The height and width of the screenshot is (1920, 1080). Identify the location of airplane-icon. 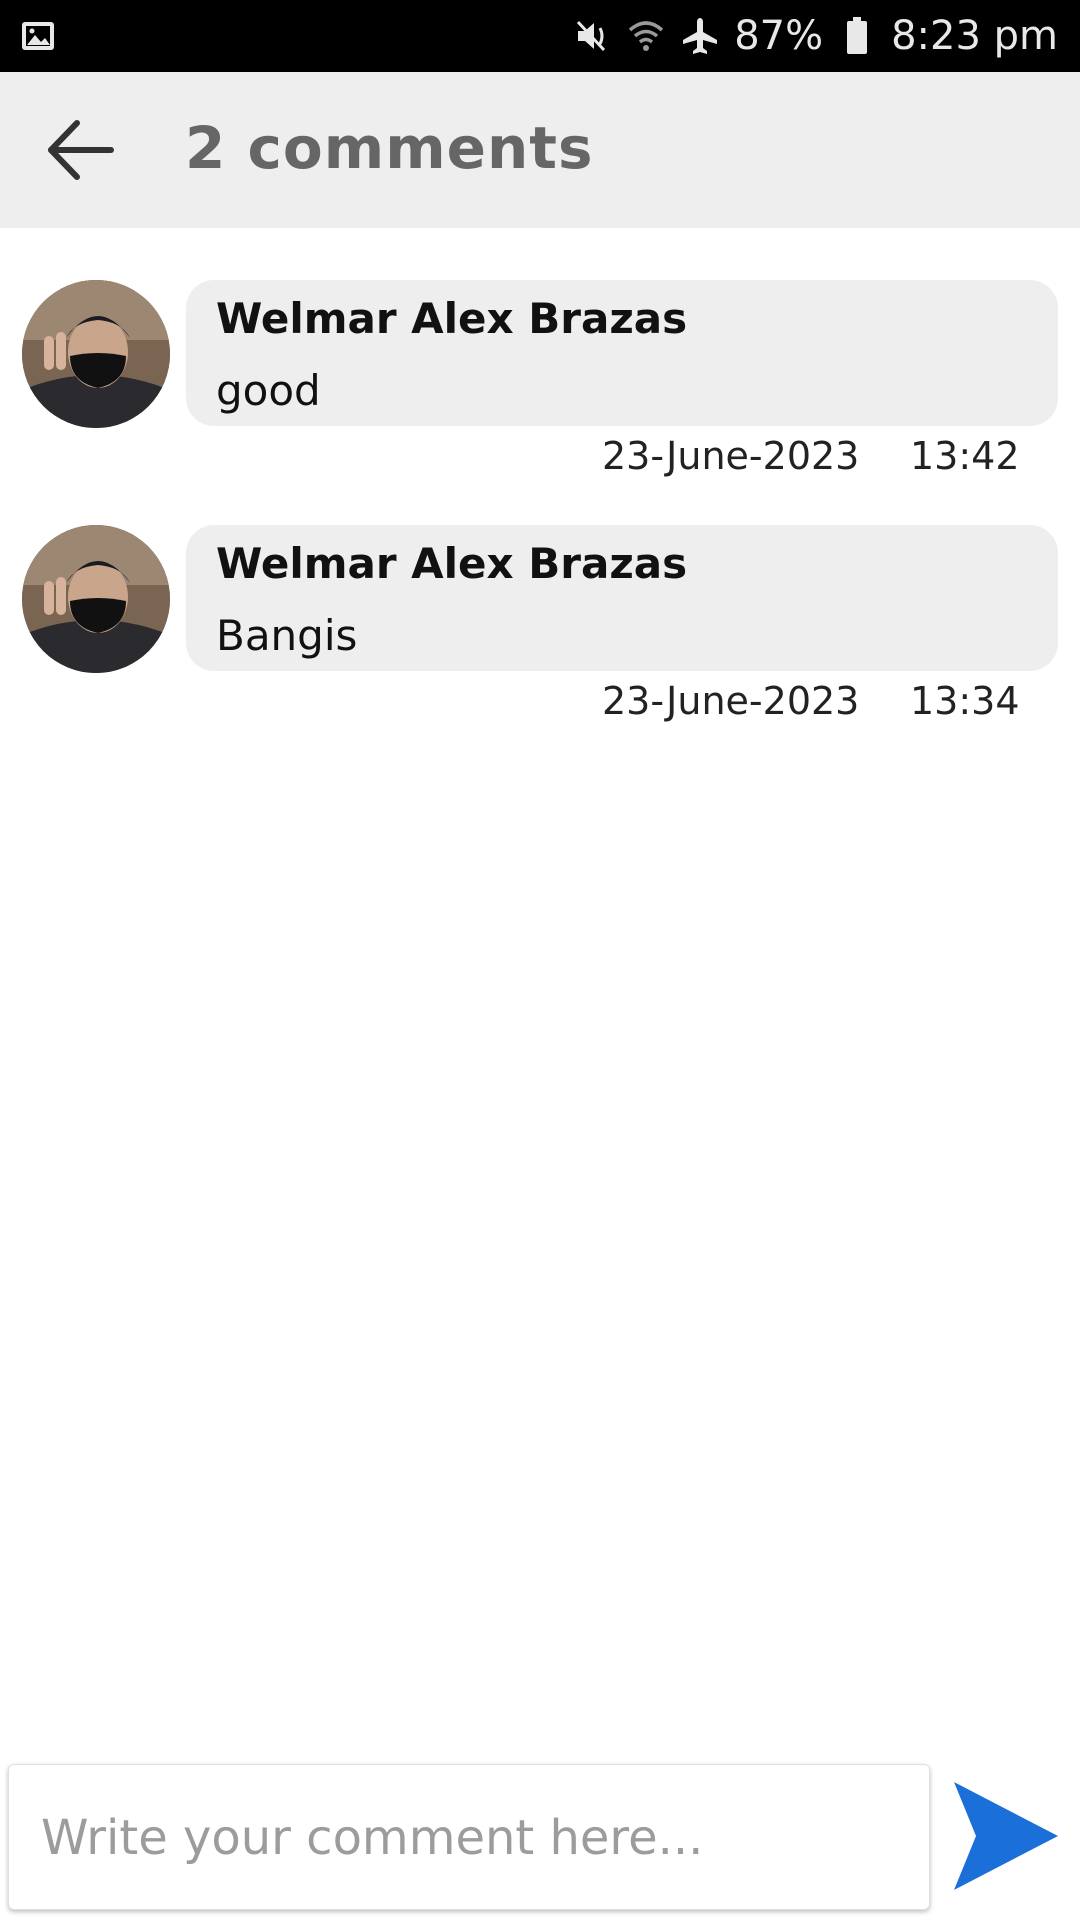
(700, 36).